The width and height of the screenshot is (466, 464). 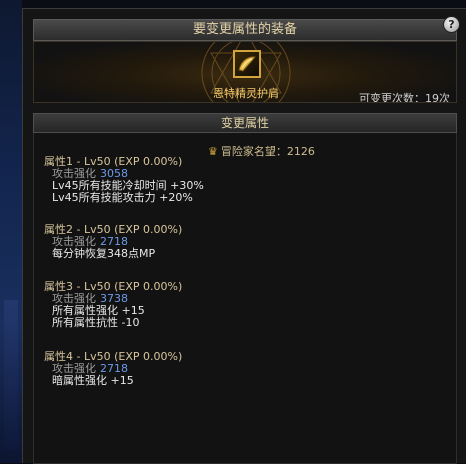 What do you see at coordinates (451, 24) in the screenshot?
I see `help-icon: ?` at bounding box center [451, 24].